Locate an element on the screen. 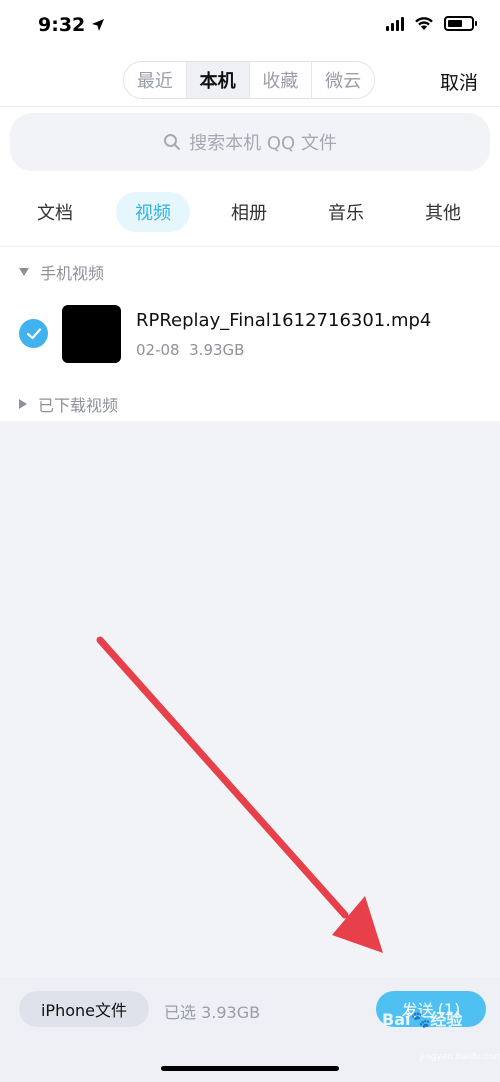 The height and width of the screenshot is (1082, 500). triangle-right-icon is located at coordinates (23, 404).